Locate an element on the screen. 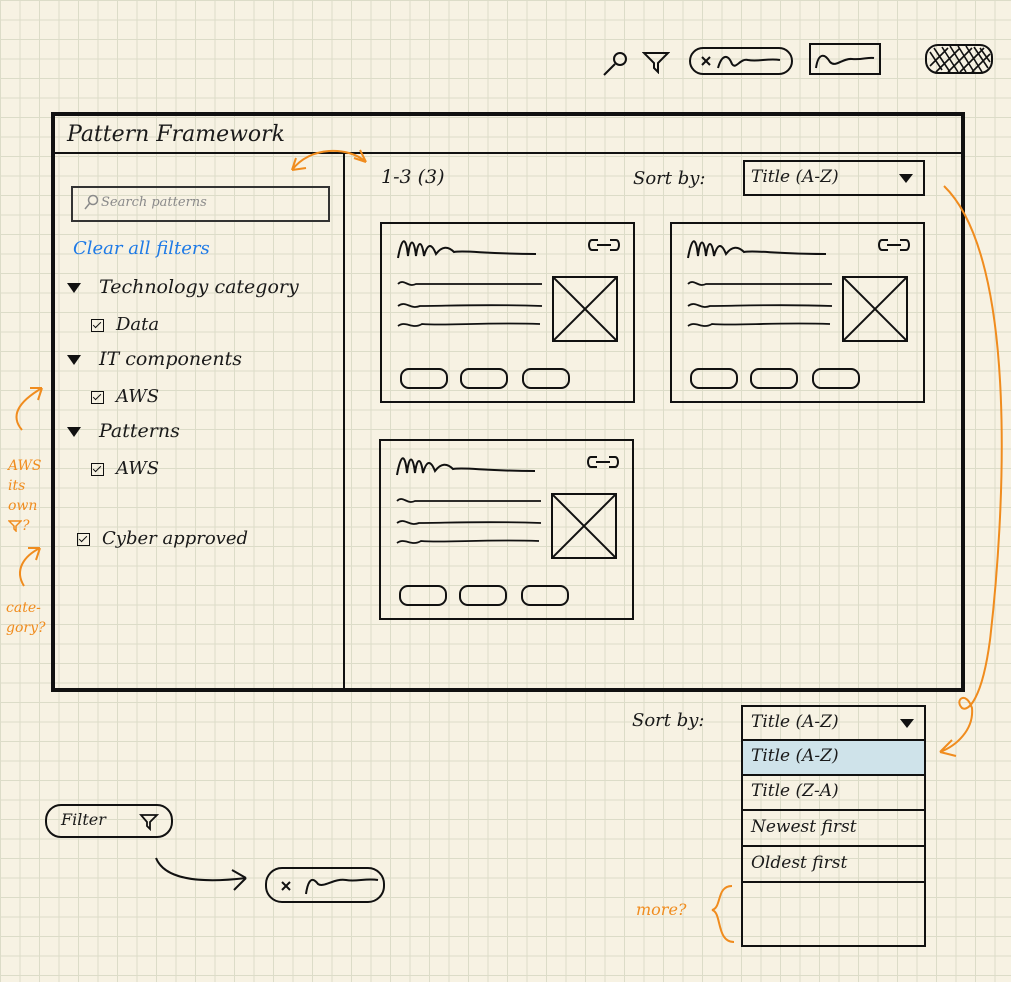  annotation-more: more? is located at coordinates (661, 909).